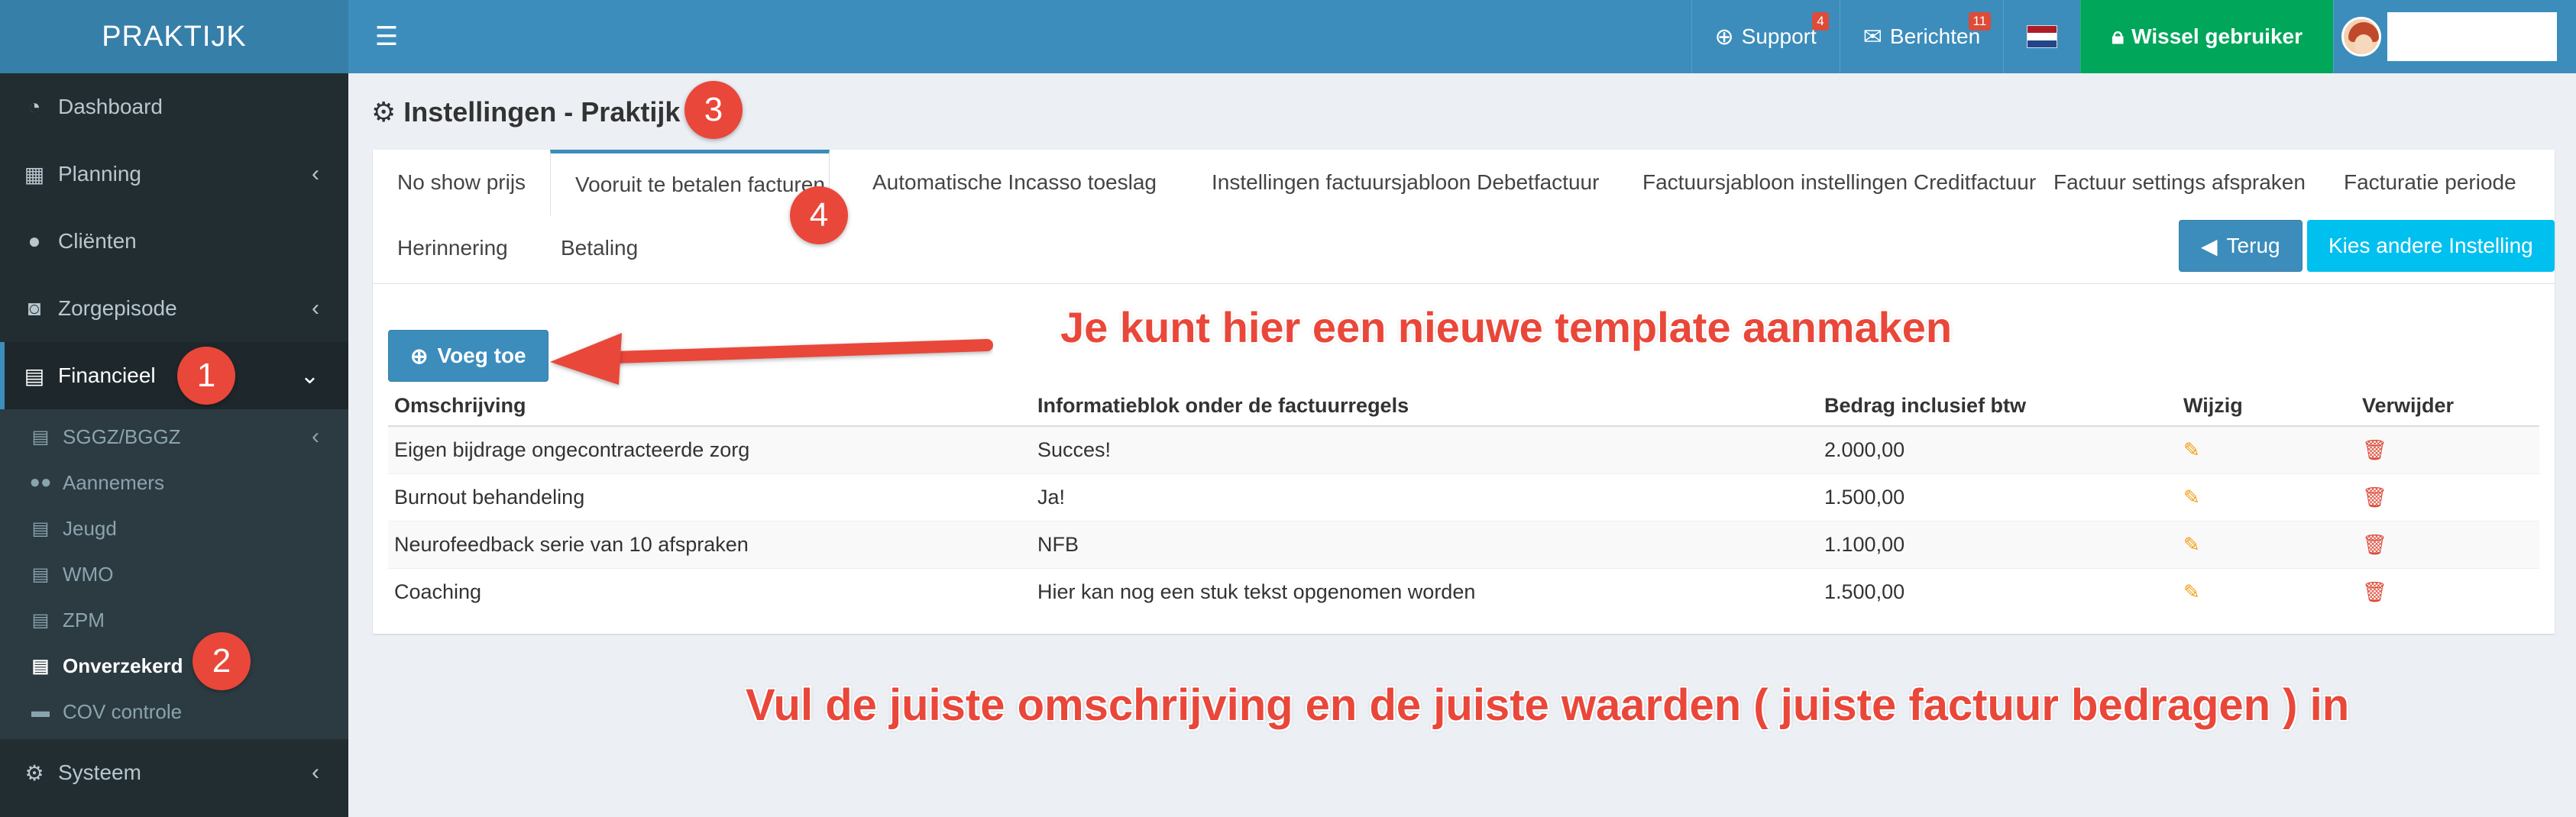 The width and height of the screenshot is (2576, 817). Describe the element at coordinates (1980, 22) in the screenshot. I see `berichten-badge: 11` at that location.